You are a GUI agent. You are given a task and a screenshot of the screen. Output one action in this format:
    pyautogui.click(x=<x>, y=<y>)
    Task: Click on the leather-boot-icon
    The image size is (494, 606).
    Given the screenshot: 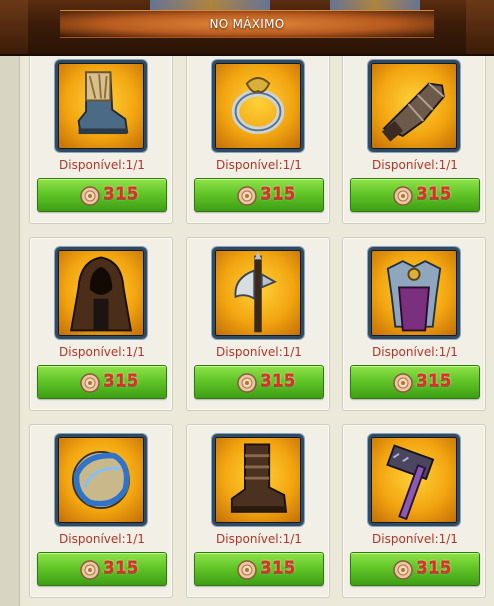 What is the action you would take?
    pyautogui.click(x=258, y=480)
    